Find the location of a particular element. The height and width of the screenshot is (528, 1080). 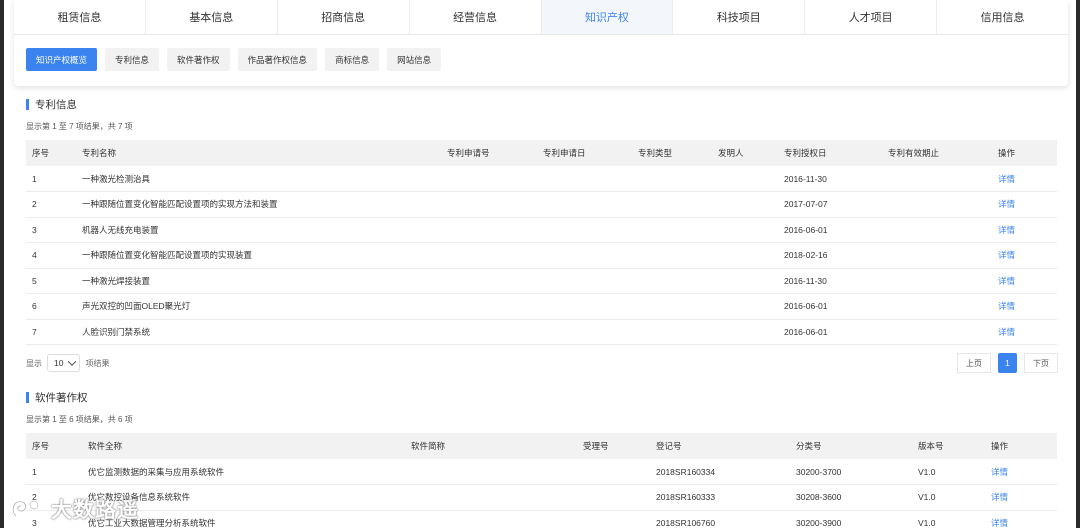

page-size-select: 10 is located at coordinates (64, 363).